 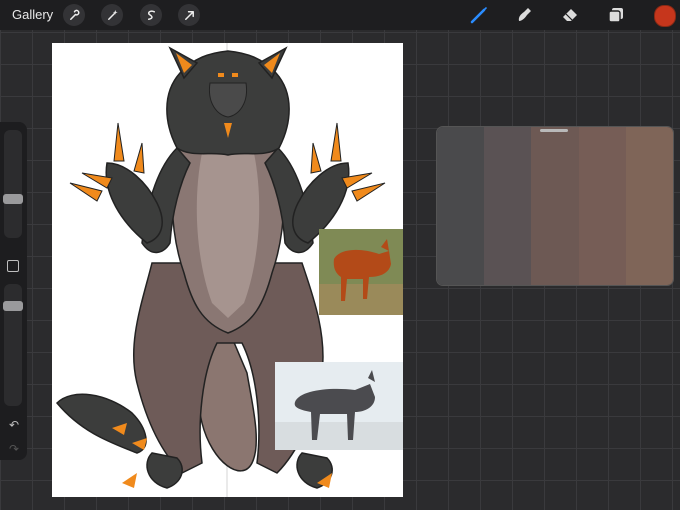 What do you see at coordinates (13, 266) in the screenshot?
I see `modify-button` at bounding box center [13, 266].